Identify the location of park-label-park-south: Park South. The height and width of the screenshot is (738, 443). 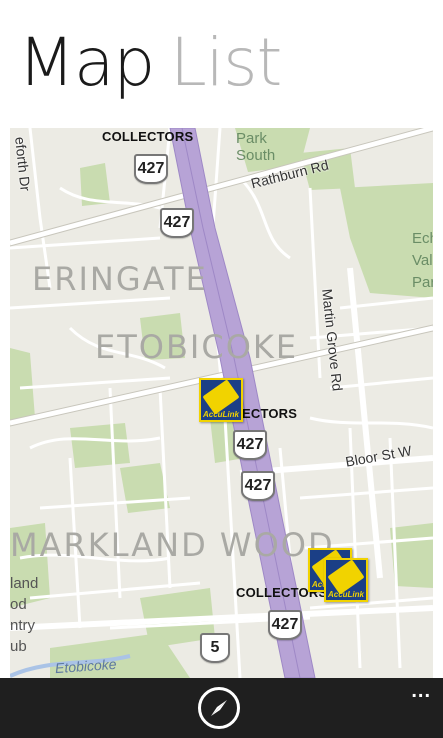
(256, 147).